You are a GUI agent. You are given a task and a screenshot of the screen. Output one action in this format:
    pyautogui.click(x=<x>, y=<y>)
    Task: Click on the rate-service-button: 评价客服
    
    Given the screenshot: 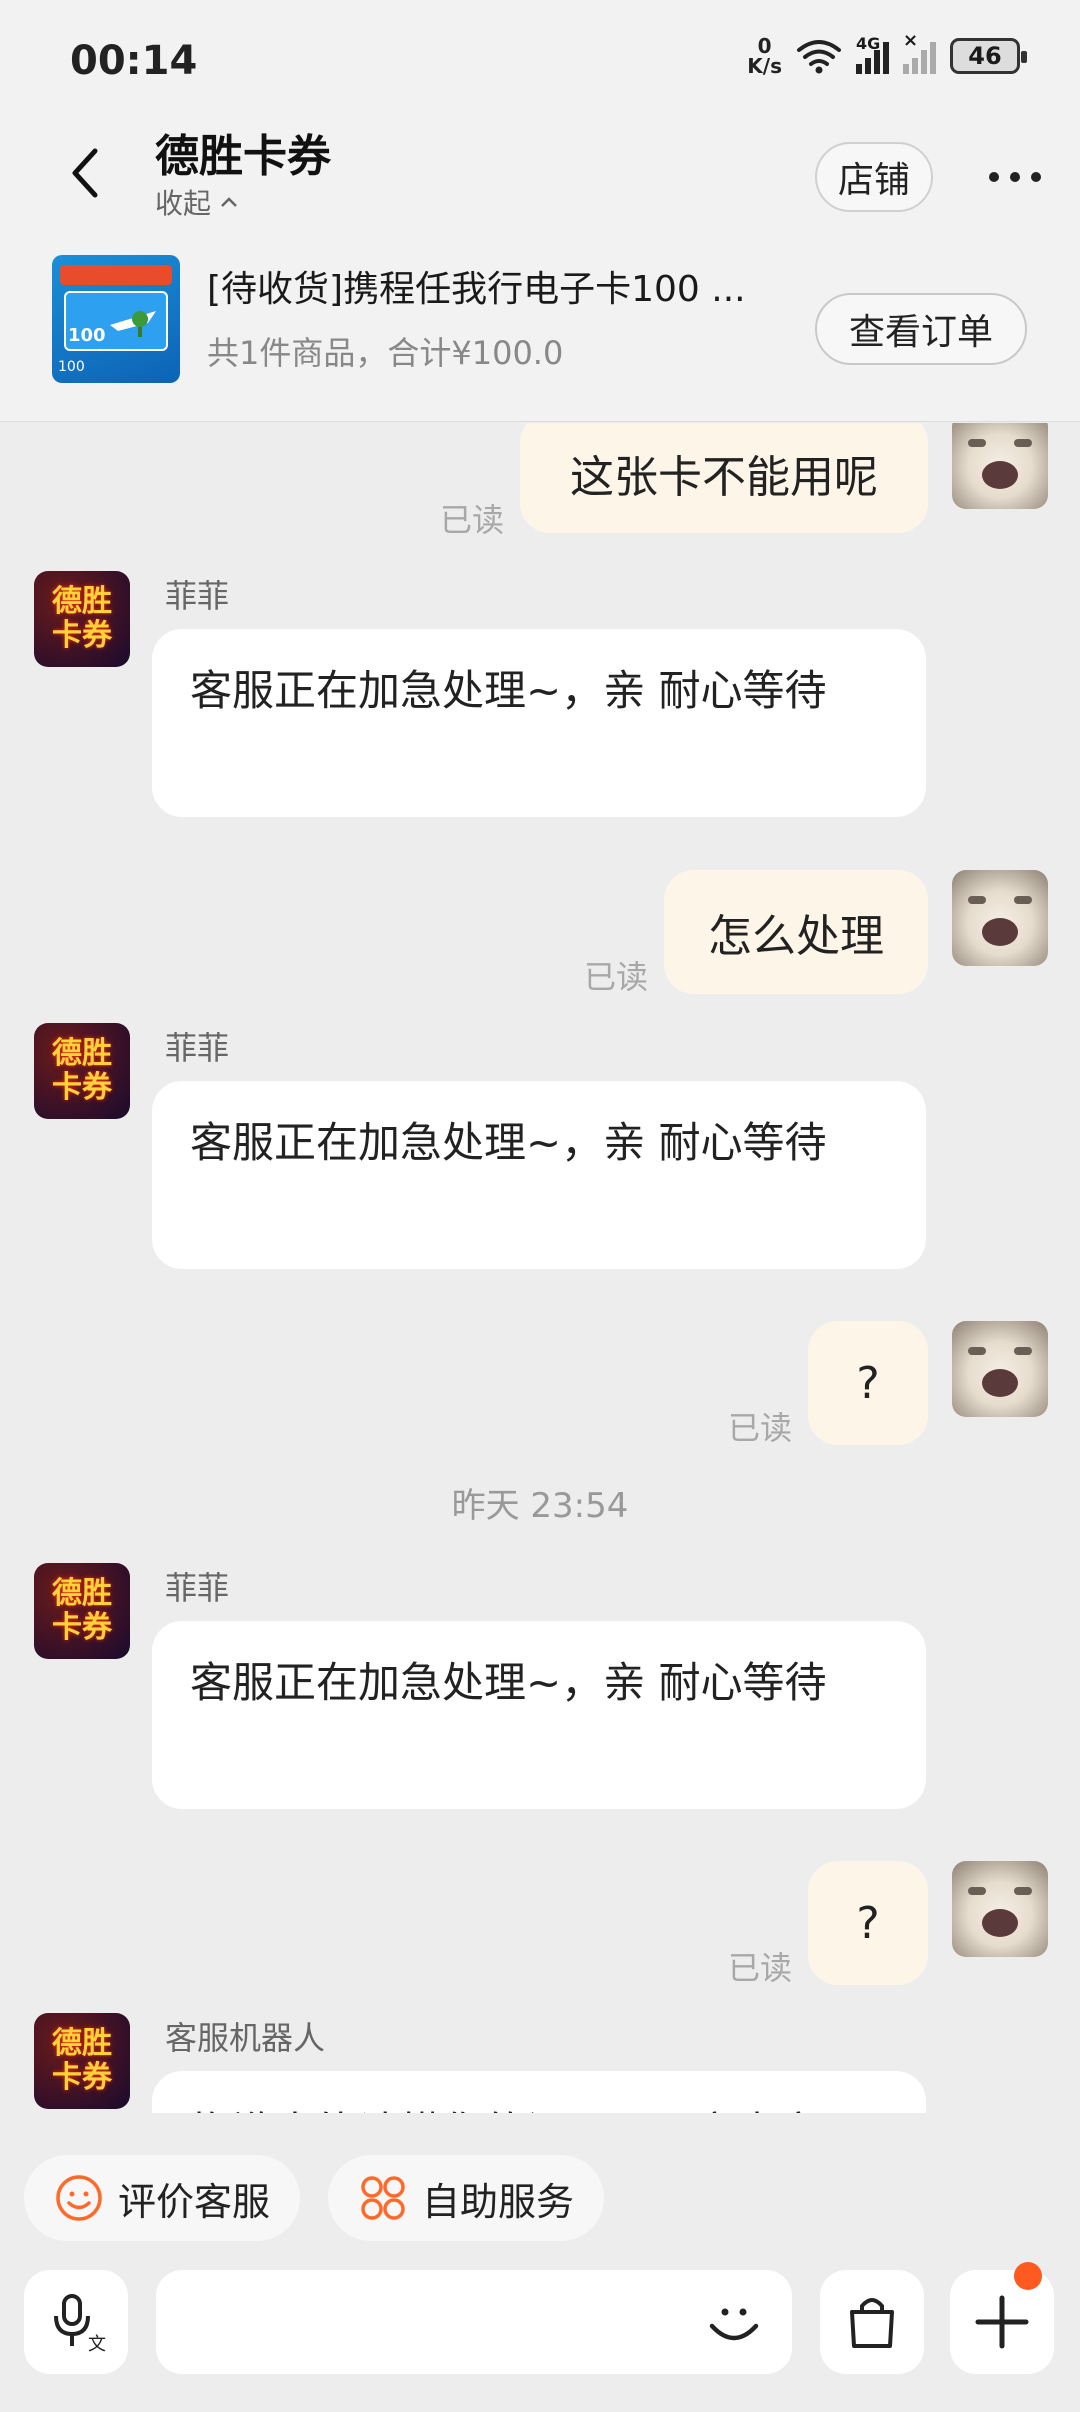 What is the action you would take?
    pyautogui.click(x=162, y=2198)
    